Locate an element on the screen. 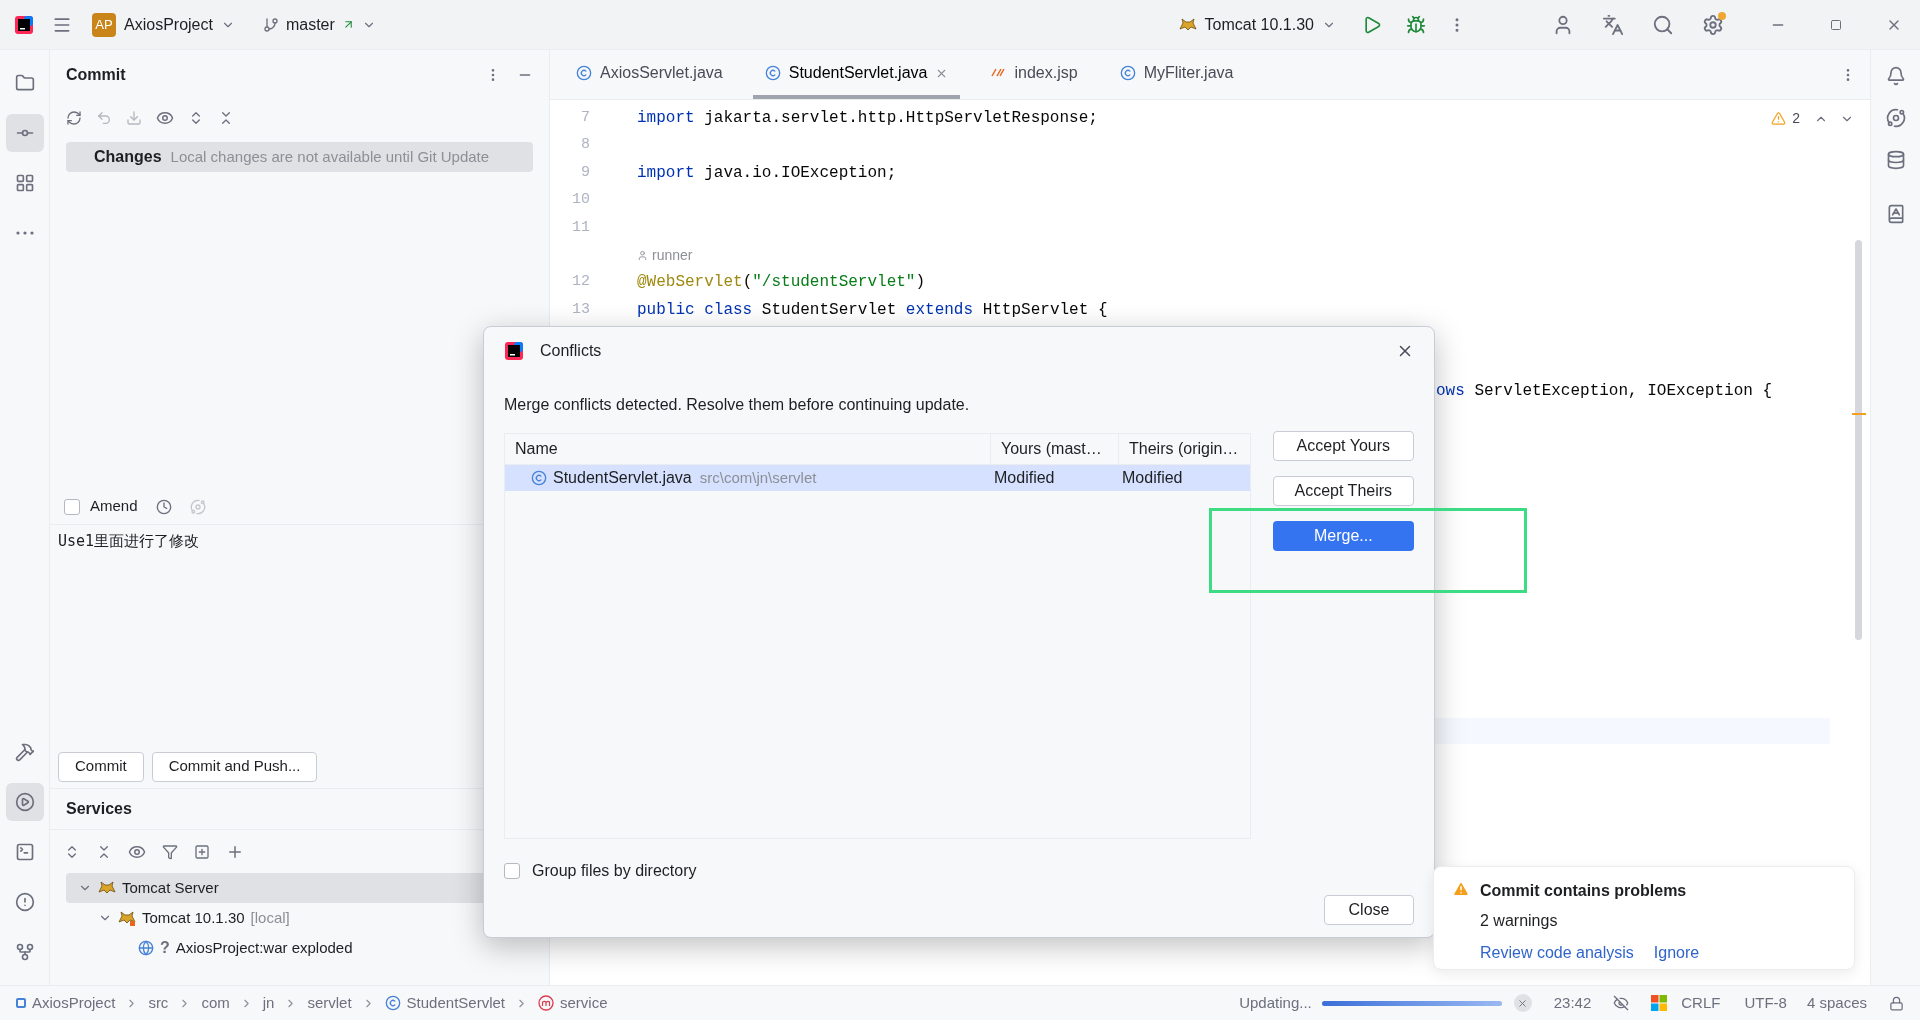  editor-tab: index.jsp is located at coordinates (1034, 75).